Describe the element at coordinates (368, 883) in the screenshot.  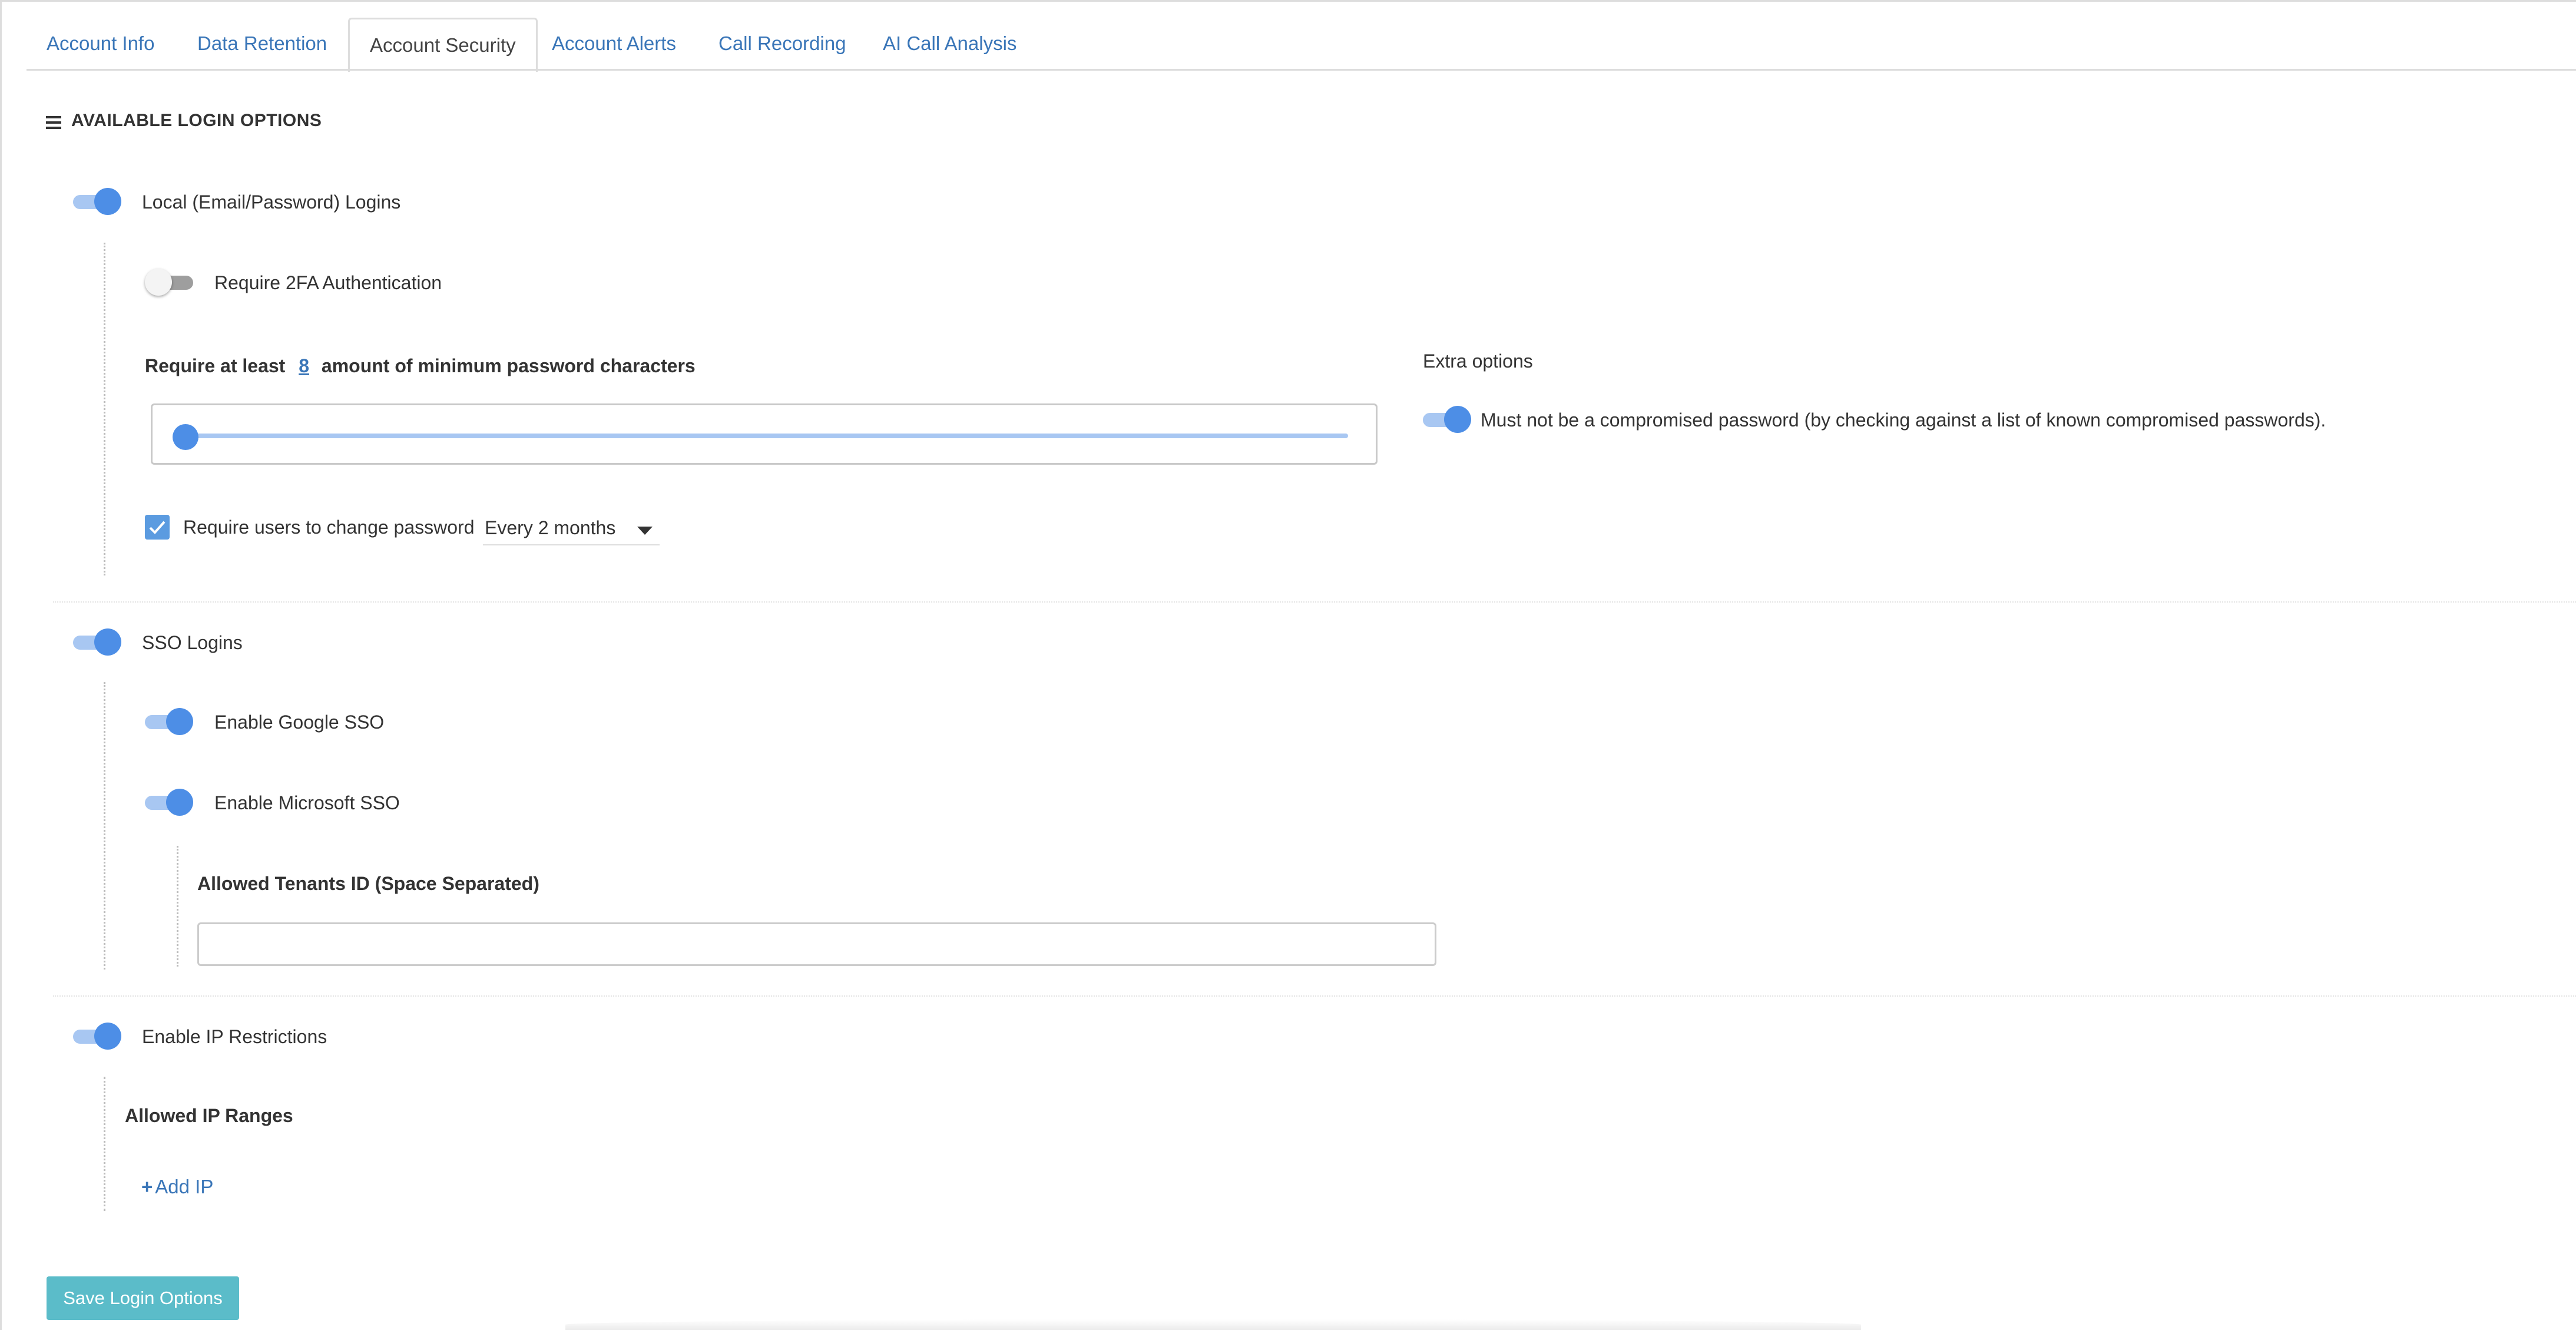
I see `tenants-label: Allowed Tenants ID (Space Separated)` at that location.